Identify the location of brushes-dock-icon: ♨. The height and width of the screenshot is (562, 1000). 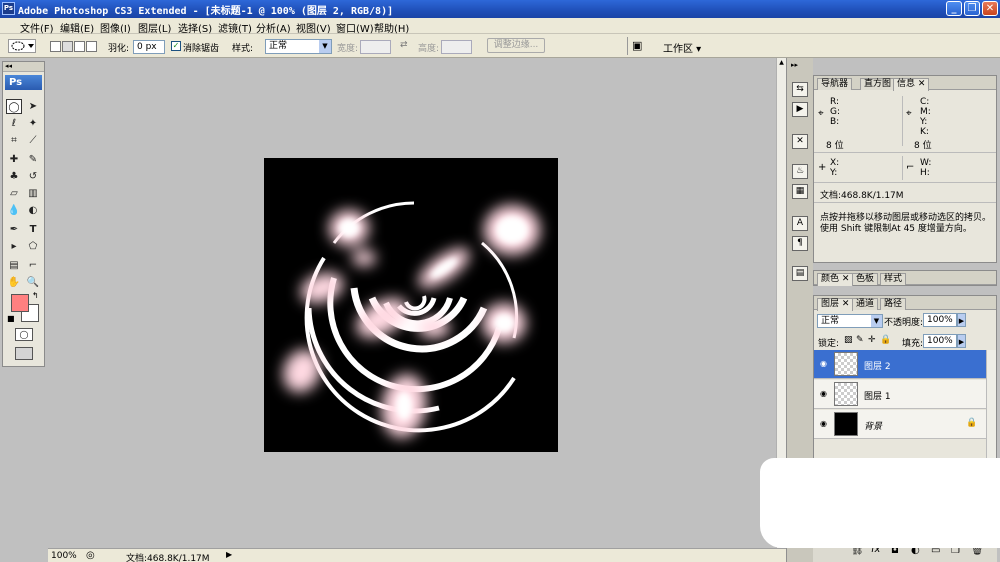
(800, 171).